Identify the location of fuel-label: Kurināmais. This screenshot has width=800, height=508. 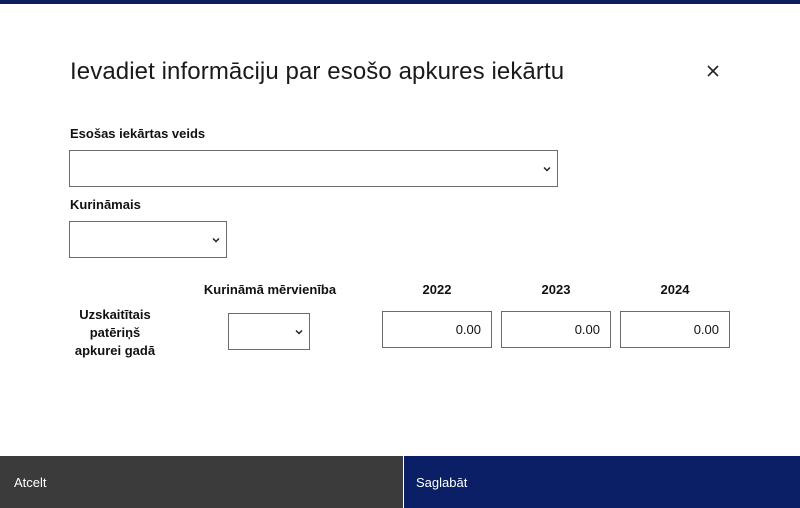
(105, 204).